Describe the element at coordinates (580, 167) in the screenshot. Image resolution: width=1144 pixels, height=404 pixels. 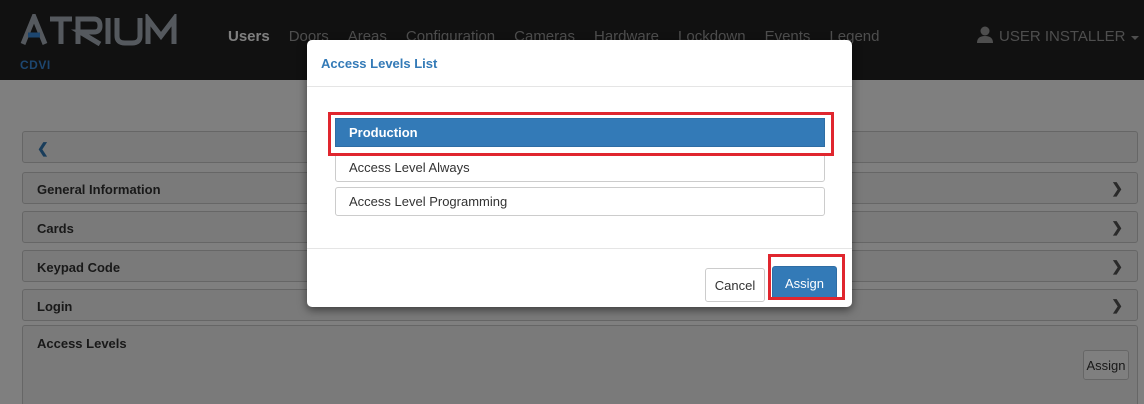
I see `access-level-item-always: Access Level Always` at that location.